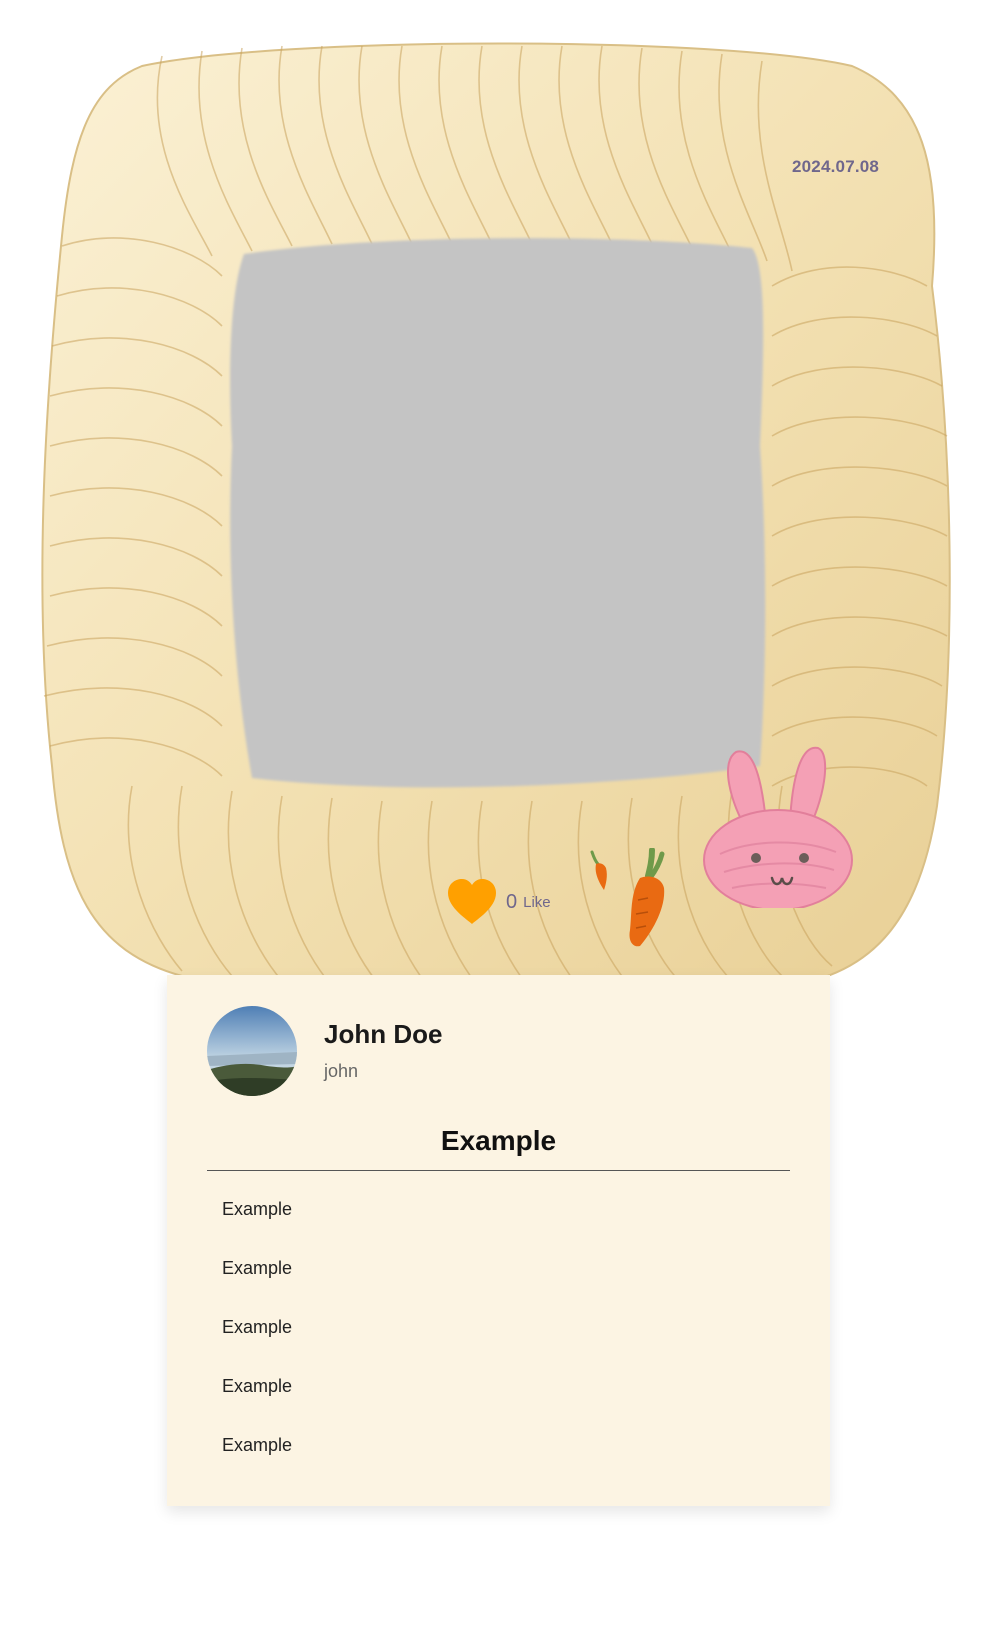  I want to click on avatar-image, so click(252, 1051).